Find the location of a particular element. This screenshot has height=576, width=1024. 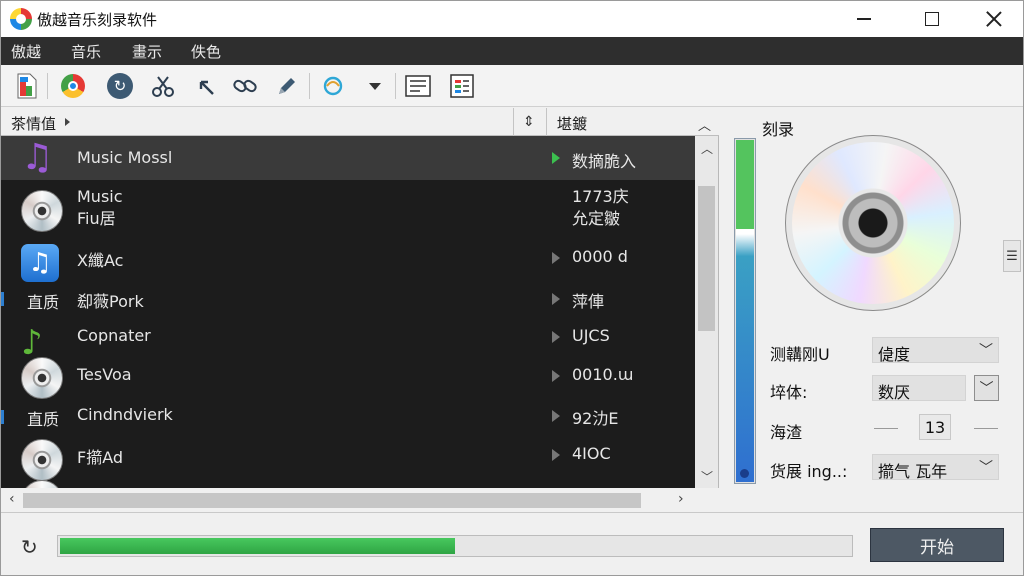

refresh-icon: ↻ is located at coordinates (120, 86).